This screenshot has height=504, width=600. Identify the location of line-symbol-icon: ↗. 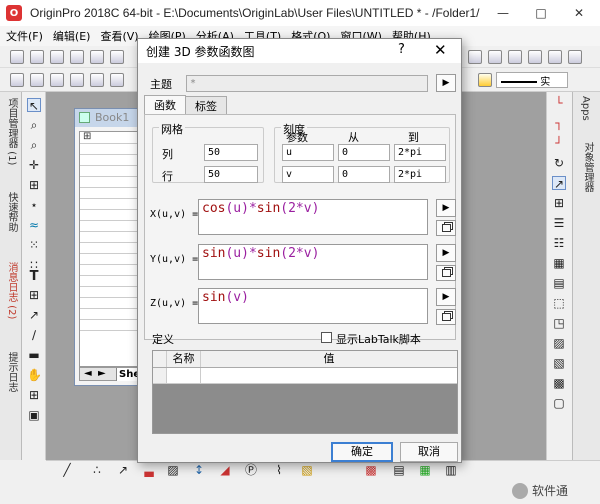
(123, 470).